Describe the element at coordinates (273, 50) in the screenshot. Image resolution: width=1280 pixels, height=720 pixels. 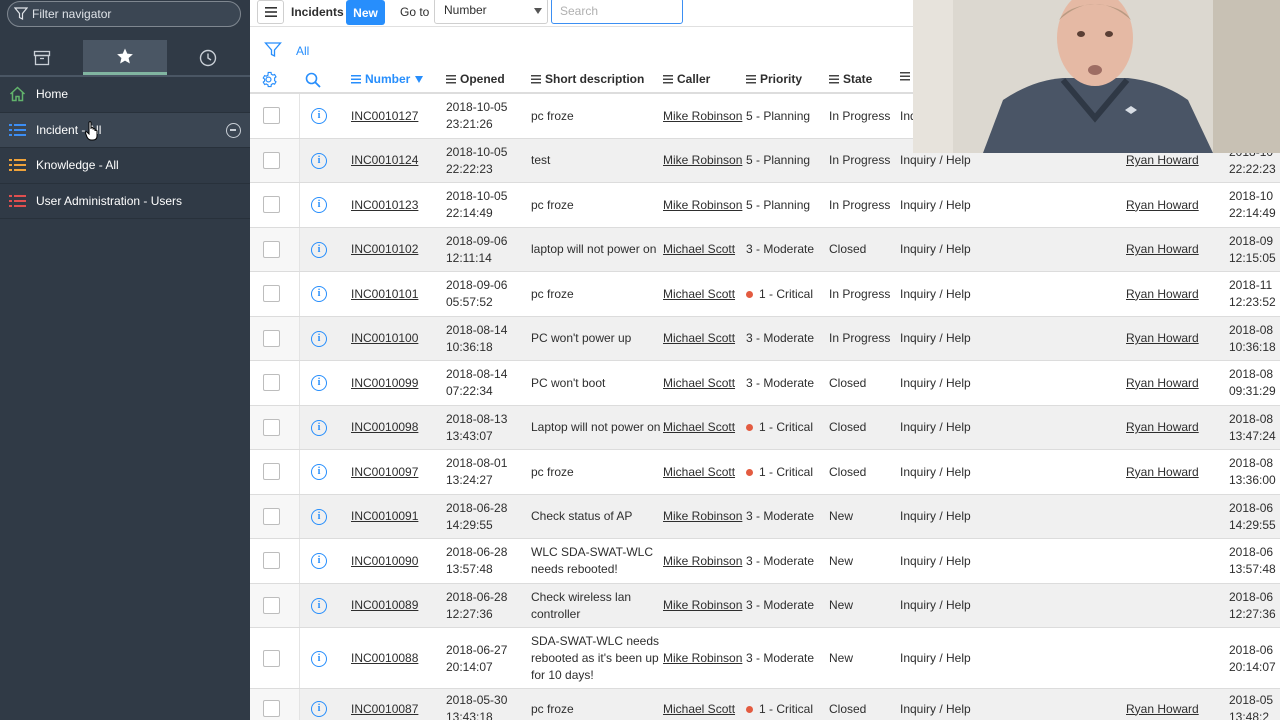
I see `filter-icon` at that location.